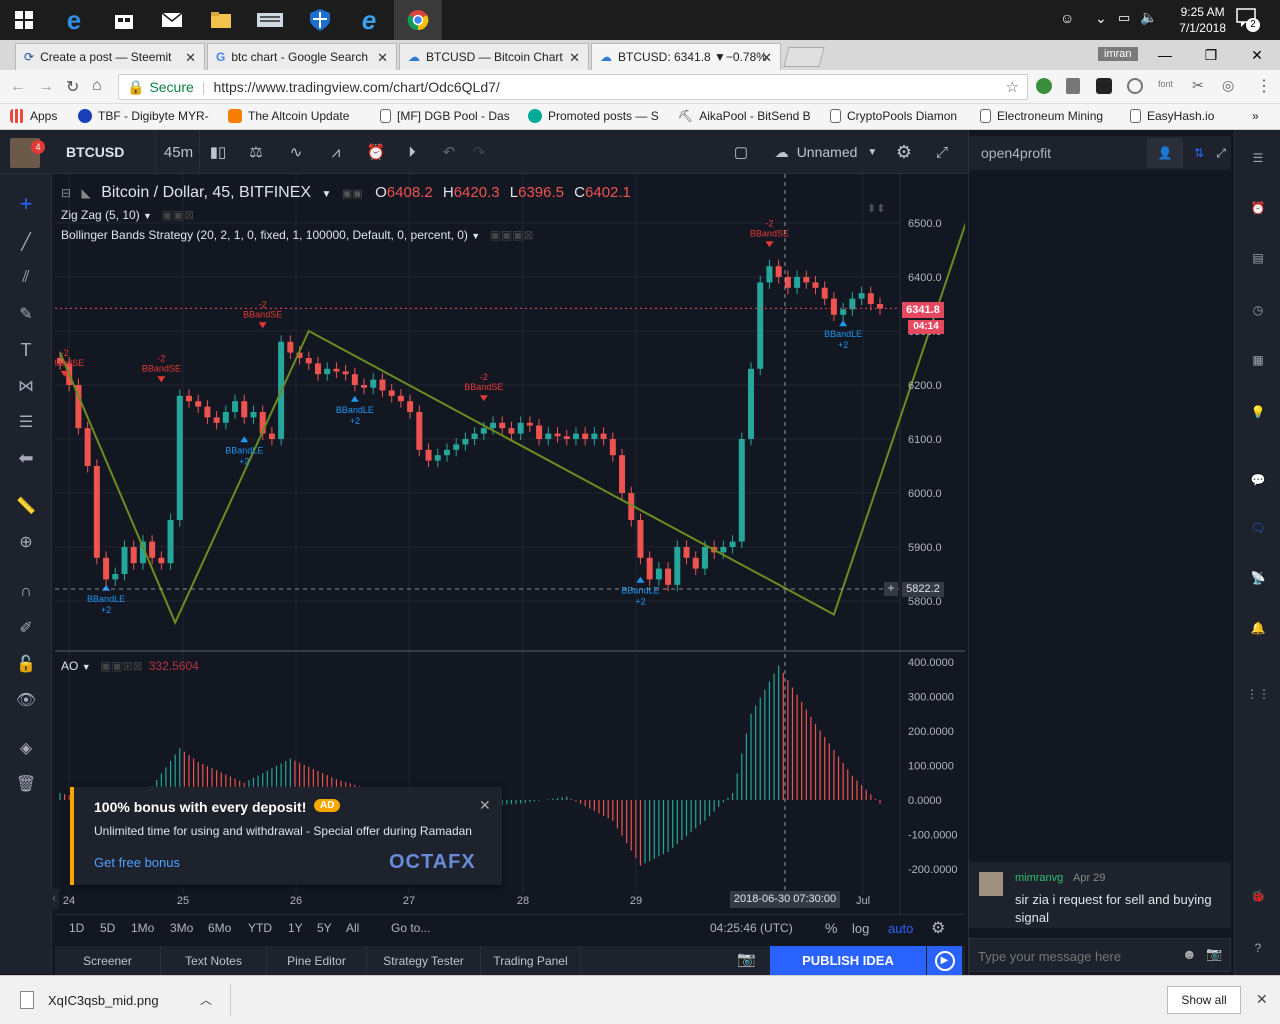 The width and height of the screenshot is (1280, 1024). Describe the element at coordinates (352, 194) in the screenshot. I see `settings-mini-icons: ▣▣` at that location.